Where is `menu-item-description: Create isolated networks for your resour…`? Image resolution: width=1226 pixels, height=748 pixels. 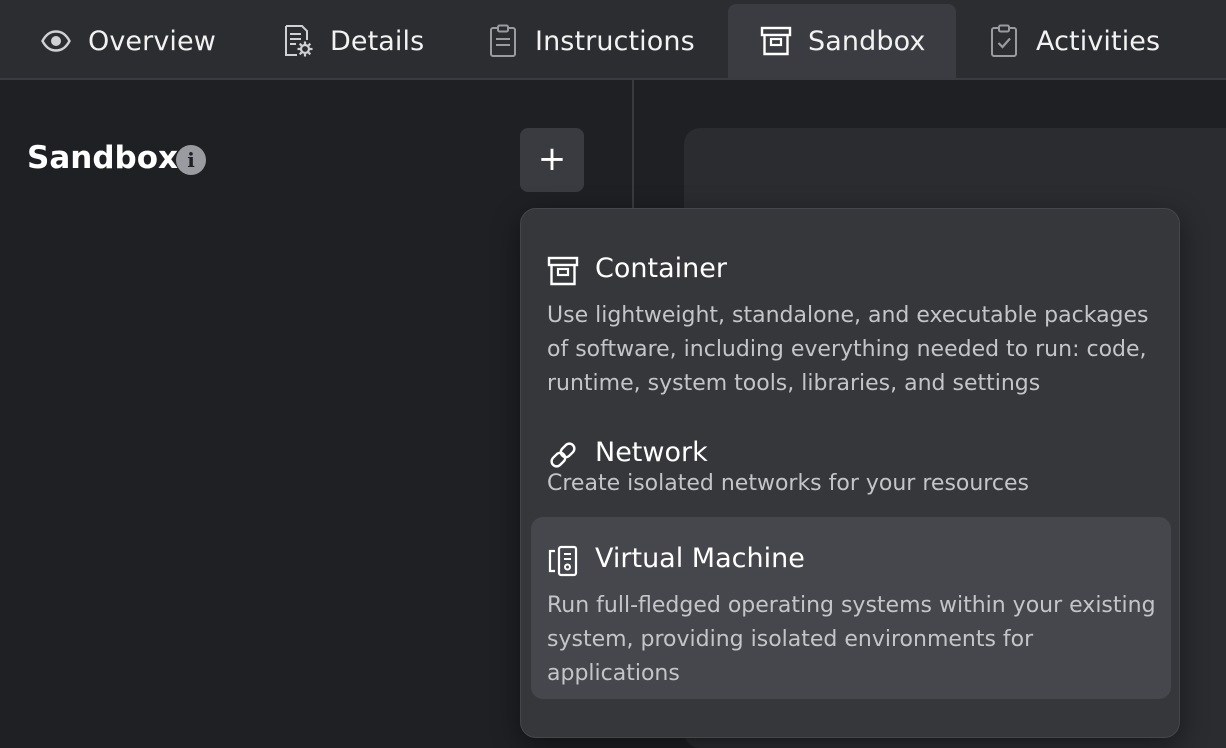 menu-item-description: Create isolated networks for your resour… is located at coordinates (788, 483).